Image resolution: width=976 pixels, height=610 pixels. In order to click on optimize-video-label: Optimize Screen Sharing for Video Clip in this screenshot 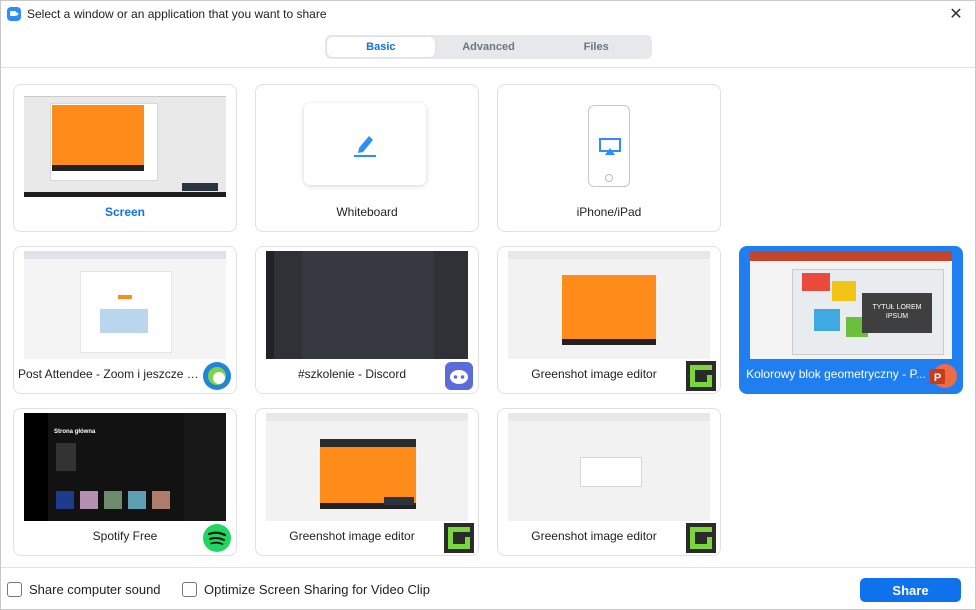, I will do `click(317, 589)`.